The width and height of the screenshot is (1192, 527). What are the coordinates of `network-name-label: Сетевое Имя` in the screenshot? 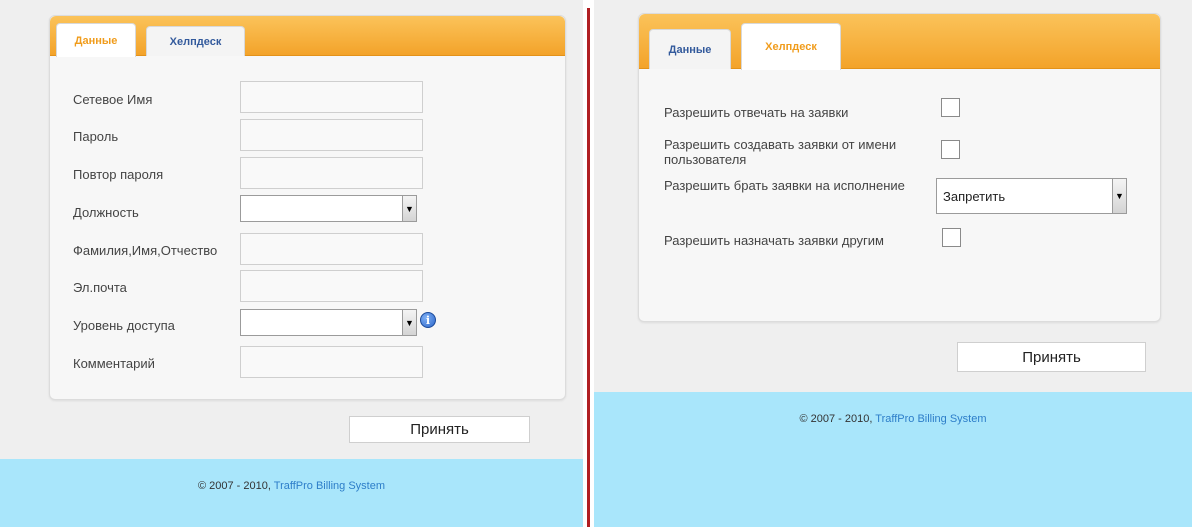 It's located at (113, 99).